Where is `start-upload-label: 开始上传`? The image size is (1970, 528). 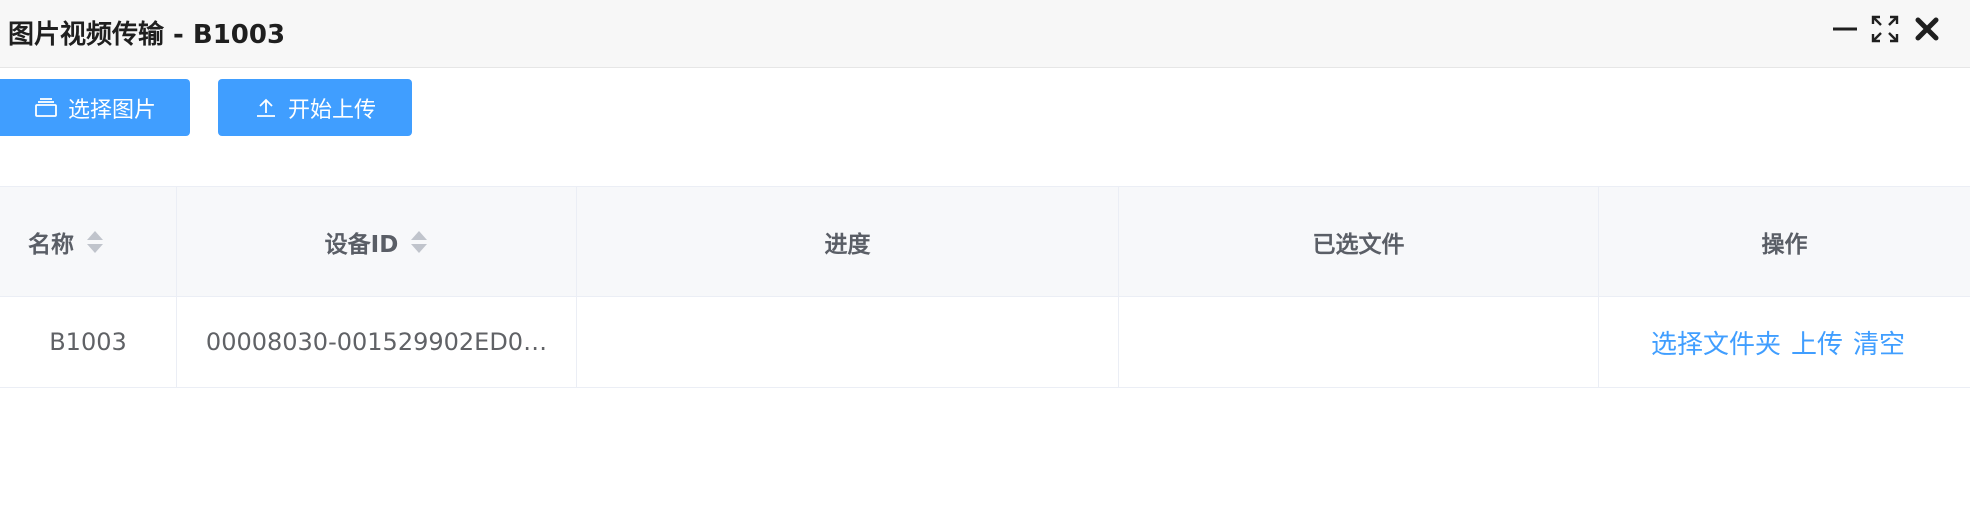
start-upload-label: 开始上传 is located at coordinates (331, 110).